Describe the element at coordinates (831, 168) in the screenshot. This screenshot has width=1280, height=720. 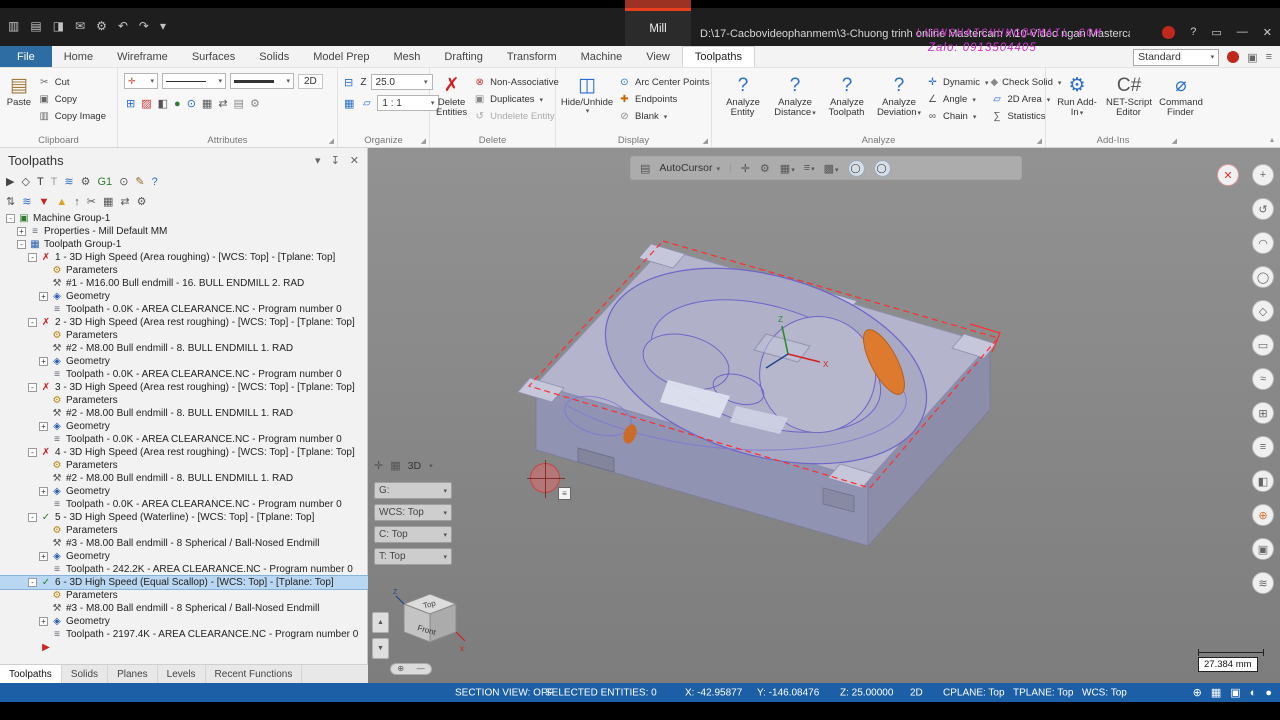
I see `hatch-select-icon: ▩▾` at that location.